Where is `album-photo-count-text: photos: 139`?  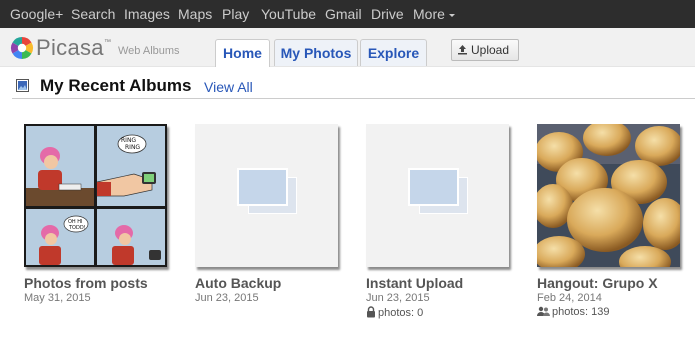 album-photo-count-text: photos: 139 is located at coordinates (581, 312).